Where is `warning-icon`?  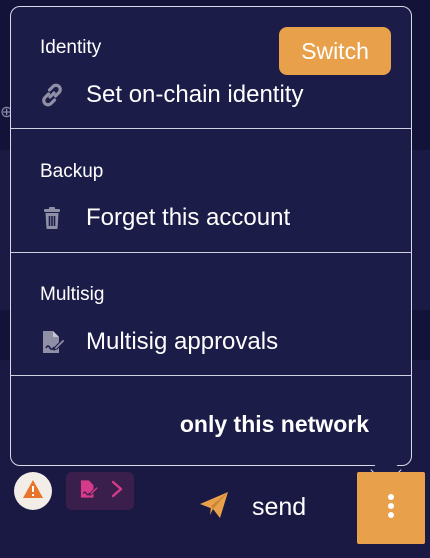 warning-icon is located at coordinates (33, 491).